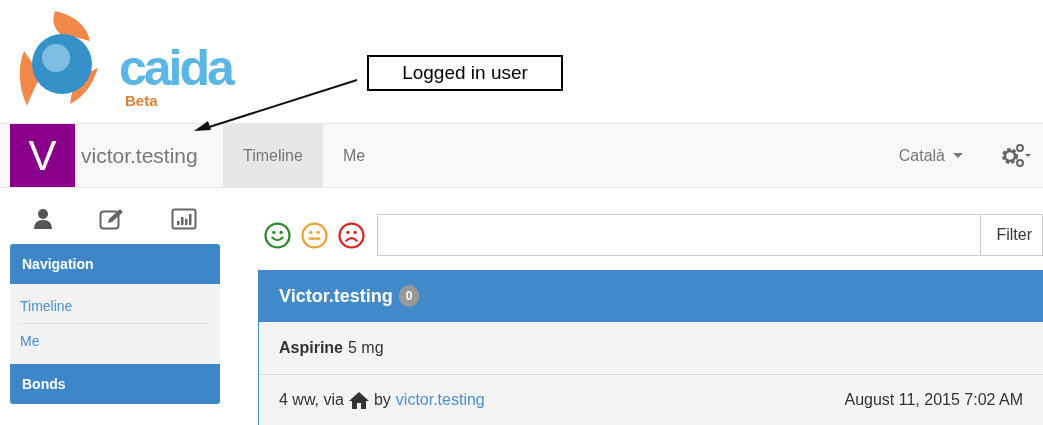 This screenshot has width=1043, height=425. Describe the element at coordinates (382, 400) in the screenshot. I see `by-text: by` at that location.